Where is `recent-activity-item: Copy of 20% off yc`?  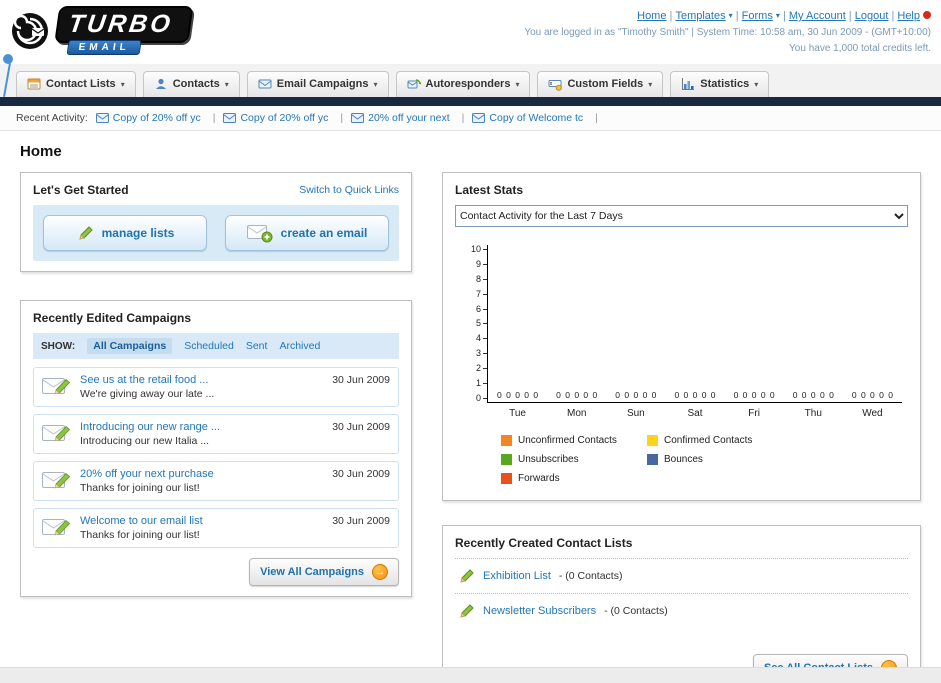
recent-activity-item: Copy of 20% off yc is located at coordinates (283, 118).